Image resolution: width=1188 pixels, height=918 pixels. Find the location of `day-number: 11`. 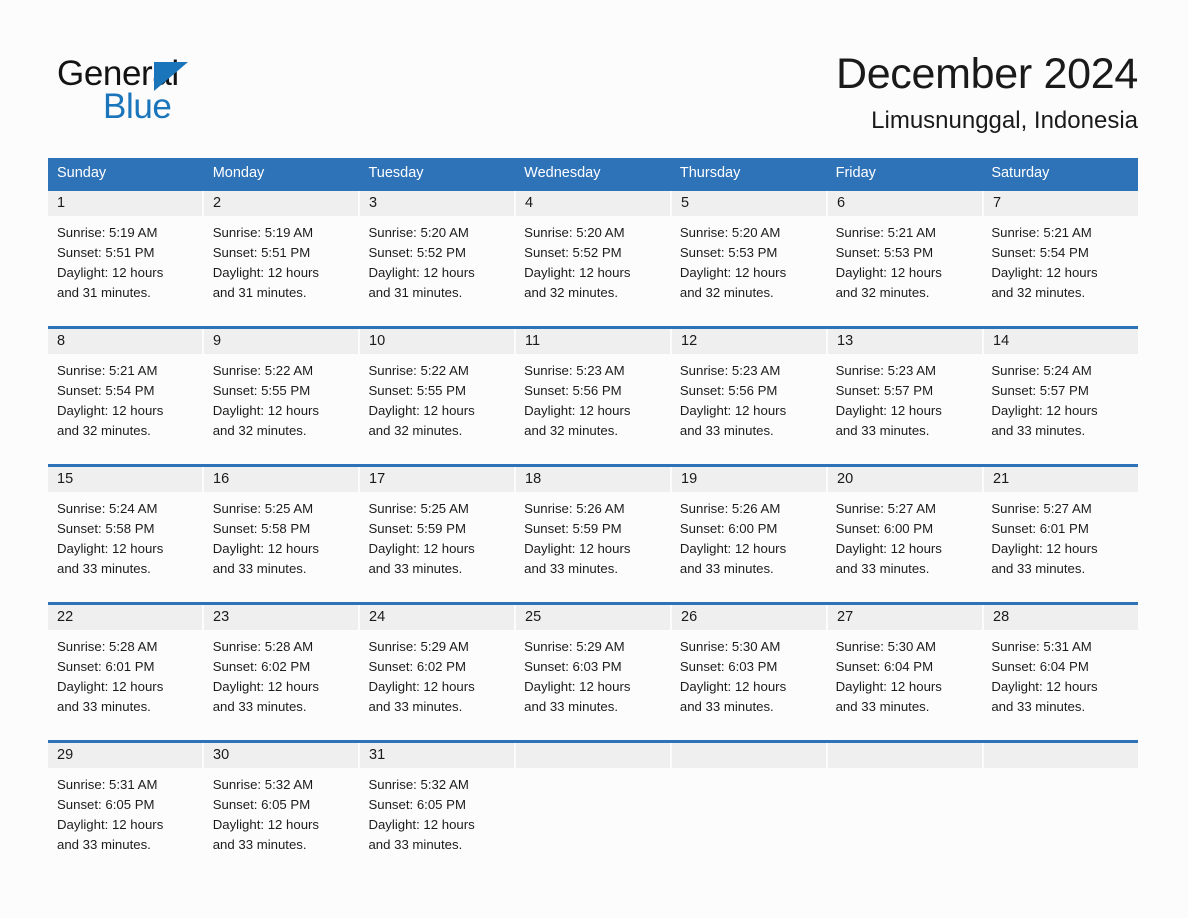

day-number: 11 is located at coordinates (594, 341).